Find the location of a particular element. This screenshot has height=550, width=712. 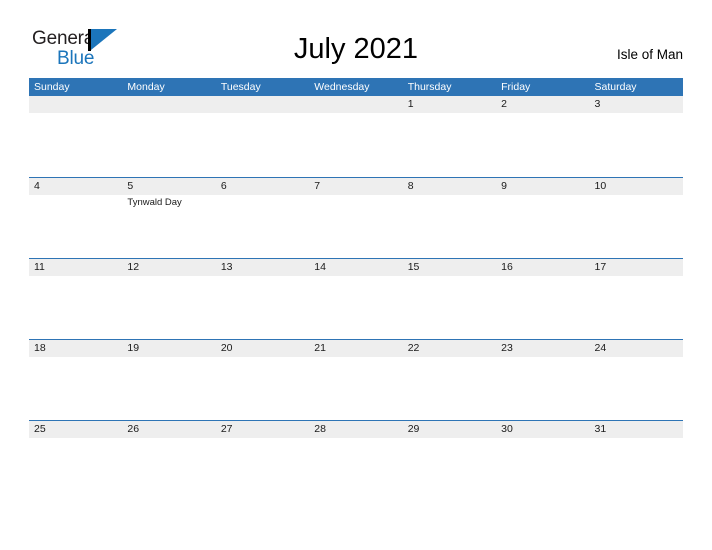

calendar-day-cell: 1 is located at coordinates (449, 136).